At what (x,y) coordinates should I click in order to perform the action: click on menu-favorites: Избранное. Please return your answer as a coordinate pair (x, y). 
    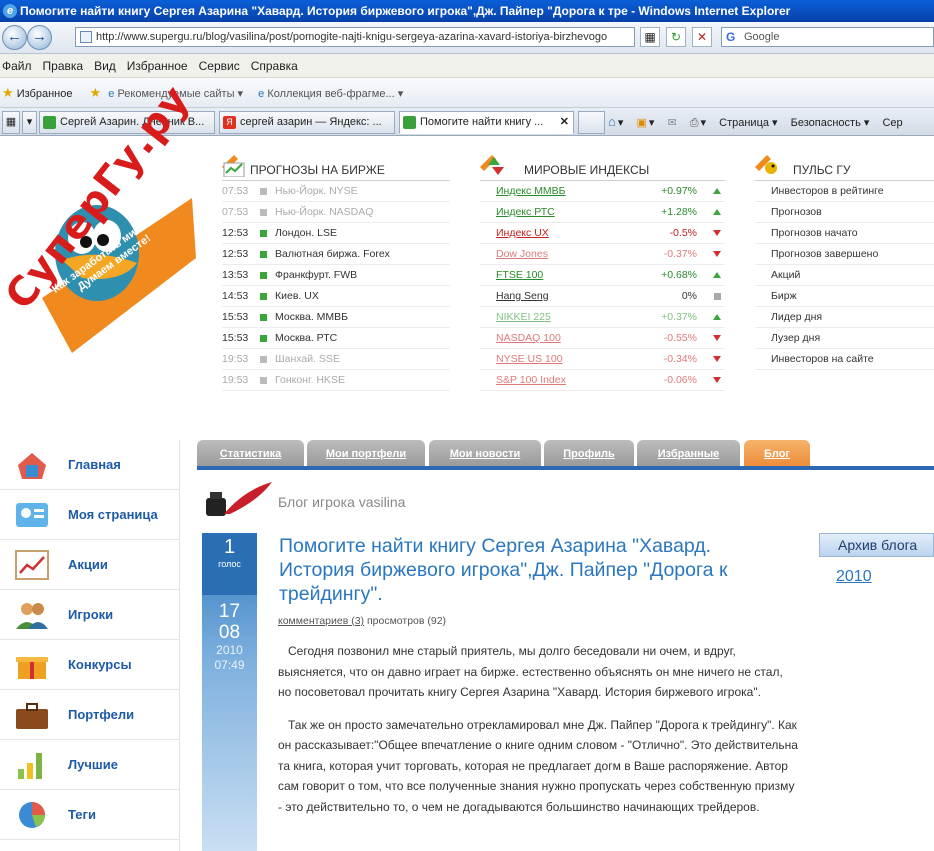
    Looking at the image, I should click on (161, 66).